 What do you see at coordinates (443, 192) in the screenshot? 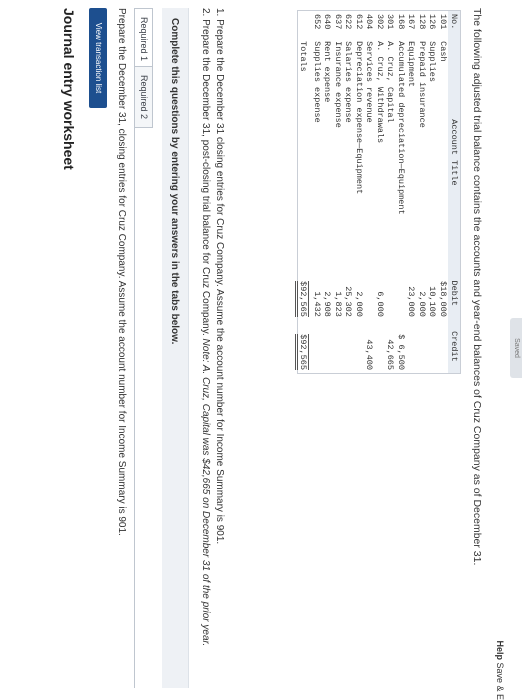
I see `table-row: 101 Cash $18,000` at bounding box center [443, 192].